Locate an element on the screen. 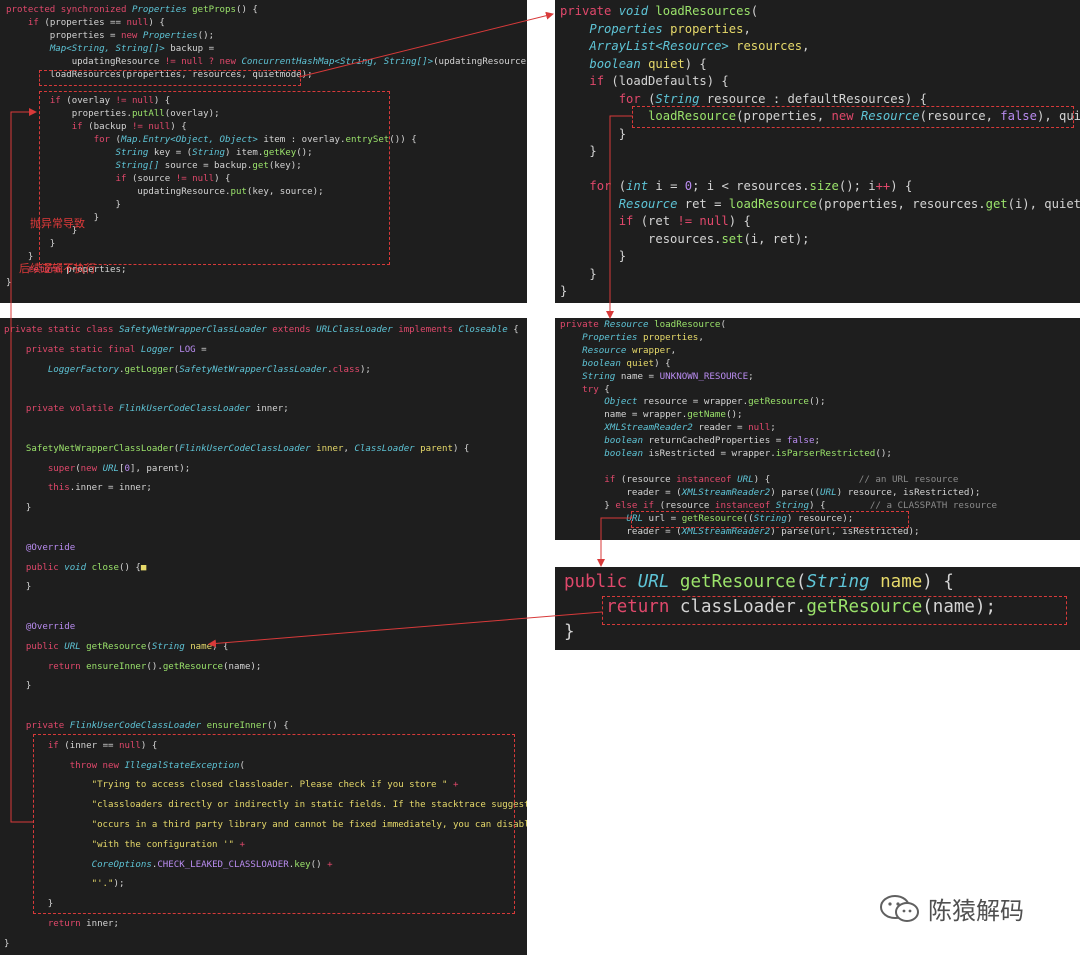 The height and width of the screenshot is (955, 1080). watermark: 陈猿解码 is located at coordinates (951, 908).